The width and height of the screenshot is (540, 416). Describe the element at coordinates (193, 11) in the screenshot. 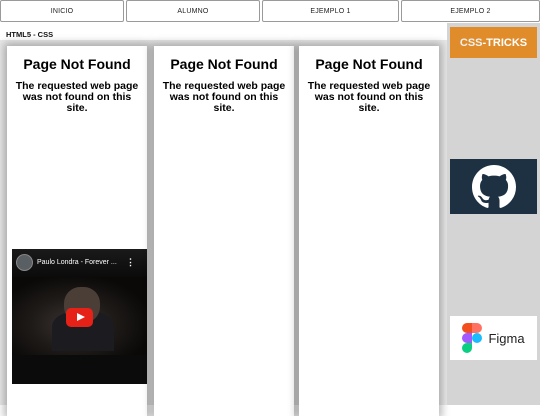

I see `nav-alumno-button: ALUMNO` at that location.